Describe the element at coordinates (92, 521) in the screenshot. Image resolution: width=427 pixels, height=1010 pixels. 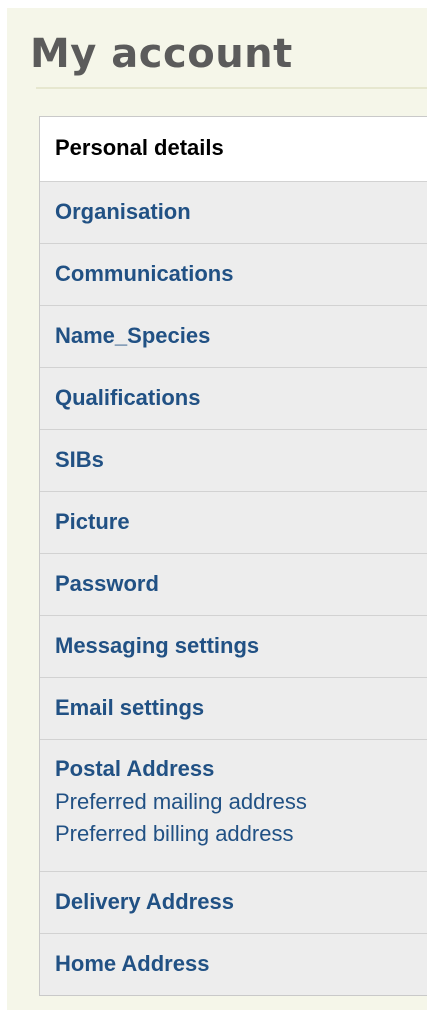
I see `nav-item-label: Picture` at that location.